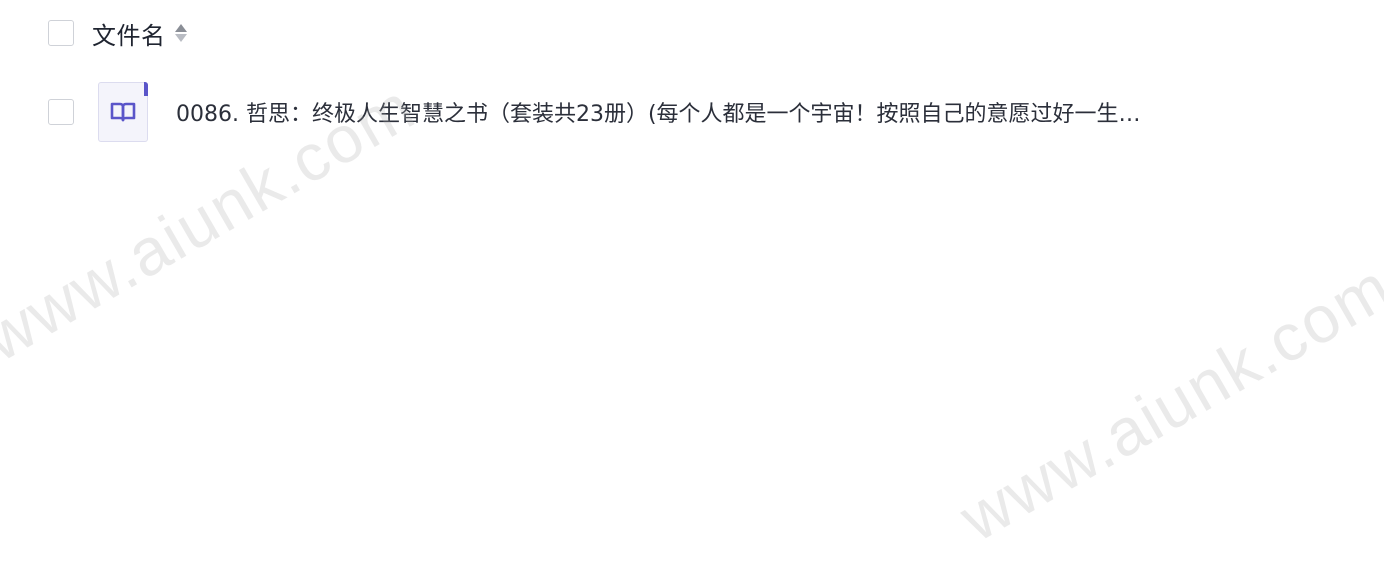 The height and width of the screenshot is (588, 1384). Describe the element at coordinates (61, 112) in the screenshot. I see `file-row-checkbox` at that location.